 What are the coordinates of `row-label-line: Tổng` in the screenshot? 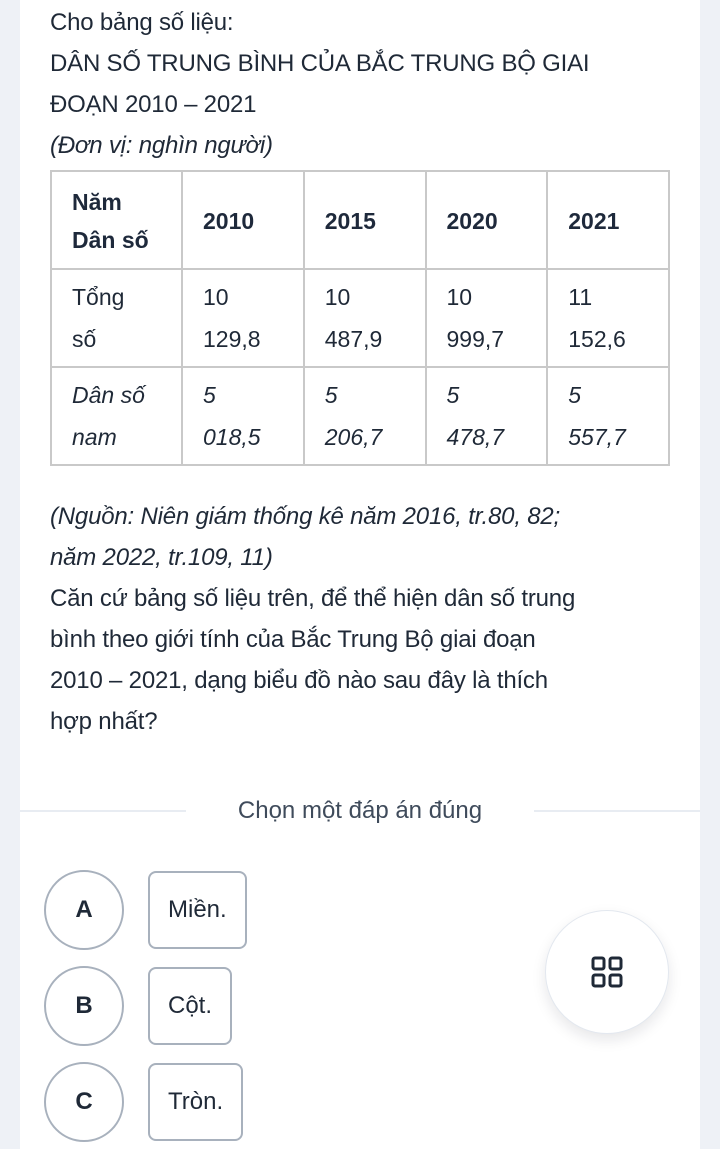 It's located at (98, 297).